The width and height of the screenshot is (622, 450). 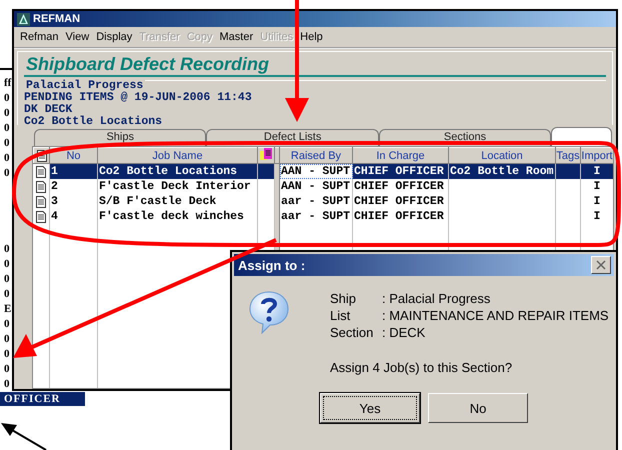 What do you see at coordinates (54, 216) in the screenshot?
I see `table-cell: 4` at bounding box center [54, 216].